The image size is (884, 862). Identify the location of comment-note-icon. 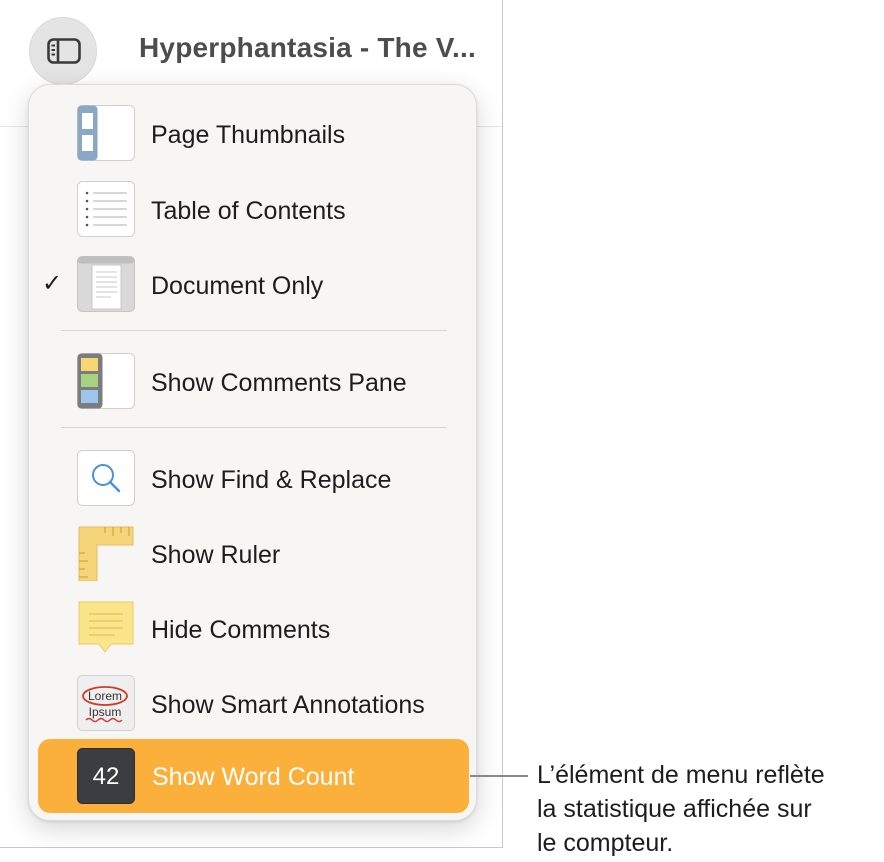
(106, 628).